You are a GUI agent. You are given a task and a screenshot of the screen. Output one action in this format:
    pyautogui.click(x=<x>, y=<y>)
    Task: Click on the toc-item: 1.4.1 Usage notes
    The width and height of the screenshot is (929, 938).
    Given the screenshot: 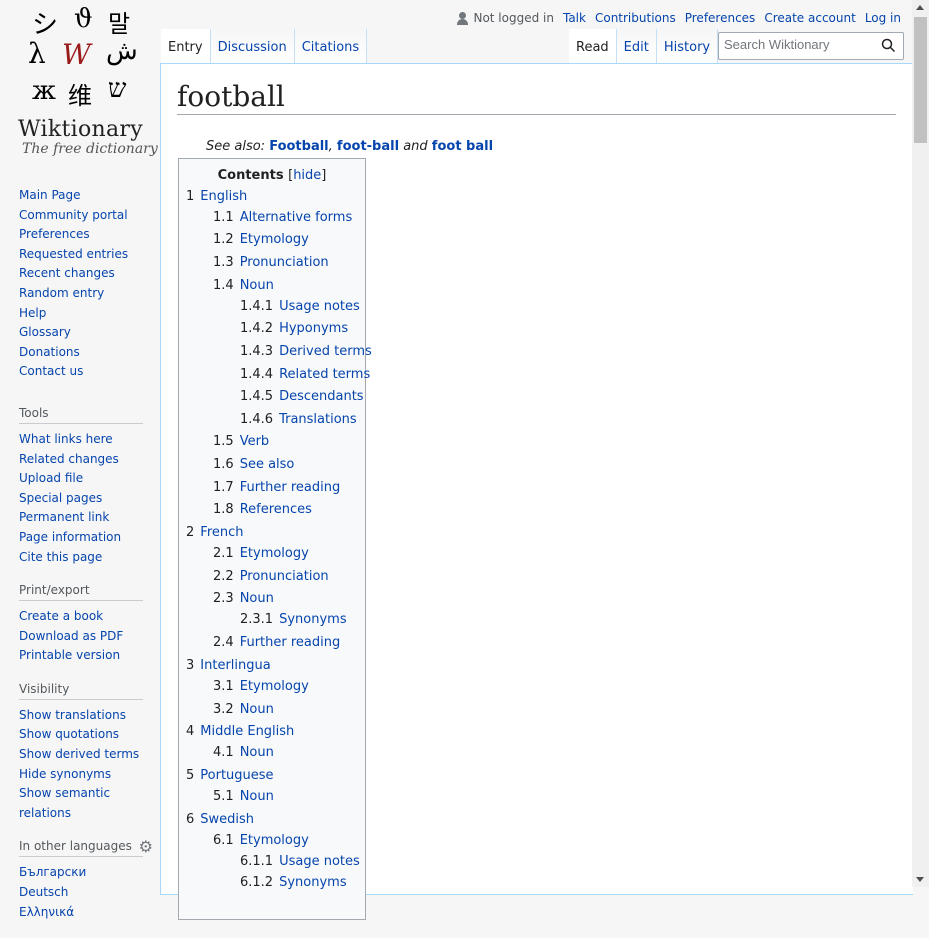 What is the action you would take?
    pyautogui.click(x=300, y=306)
    